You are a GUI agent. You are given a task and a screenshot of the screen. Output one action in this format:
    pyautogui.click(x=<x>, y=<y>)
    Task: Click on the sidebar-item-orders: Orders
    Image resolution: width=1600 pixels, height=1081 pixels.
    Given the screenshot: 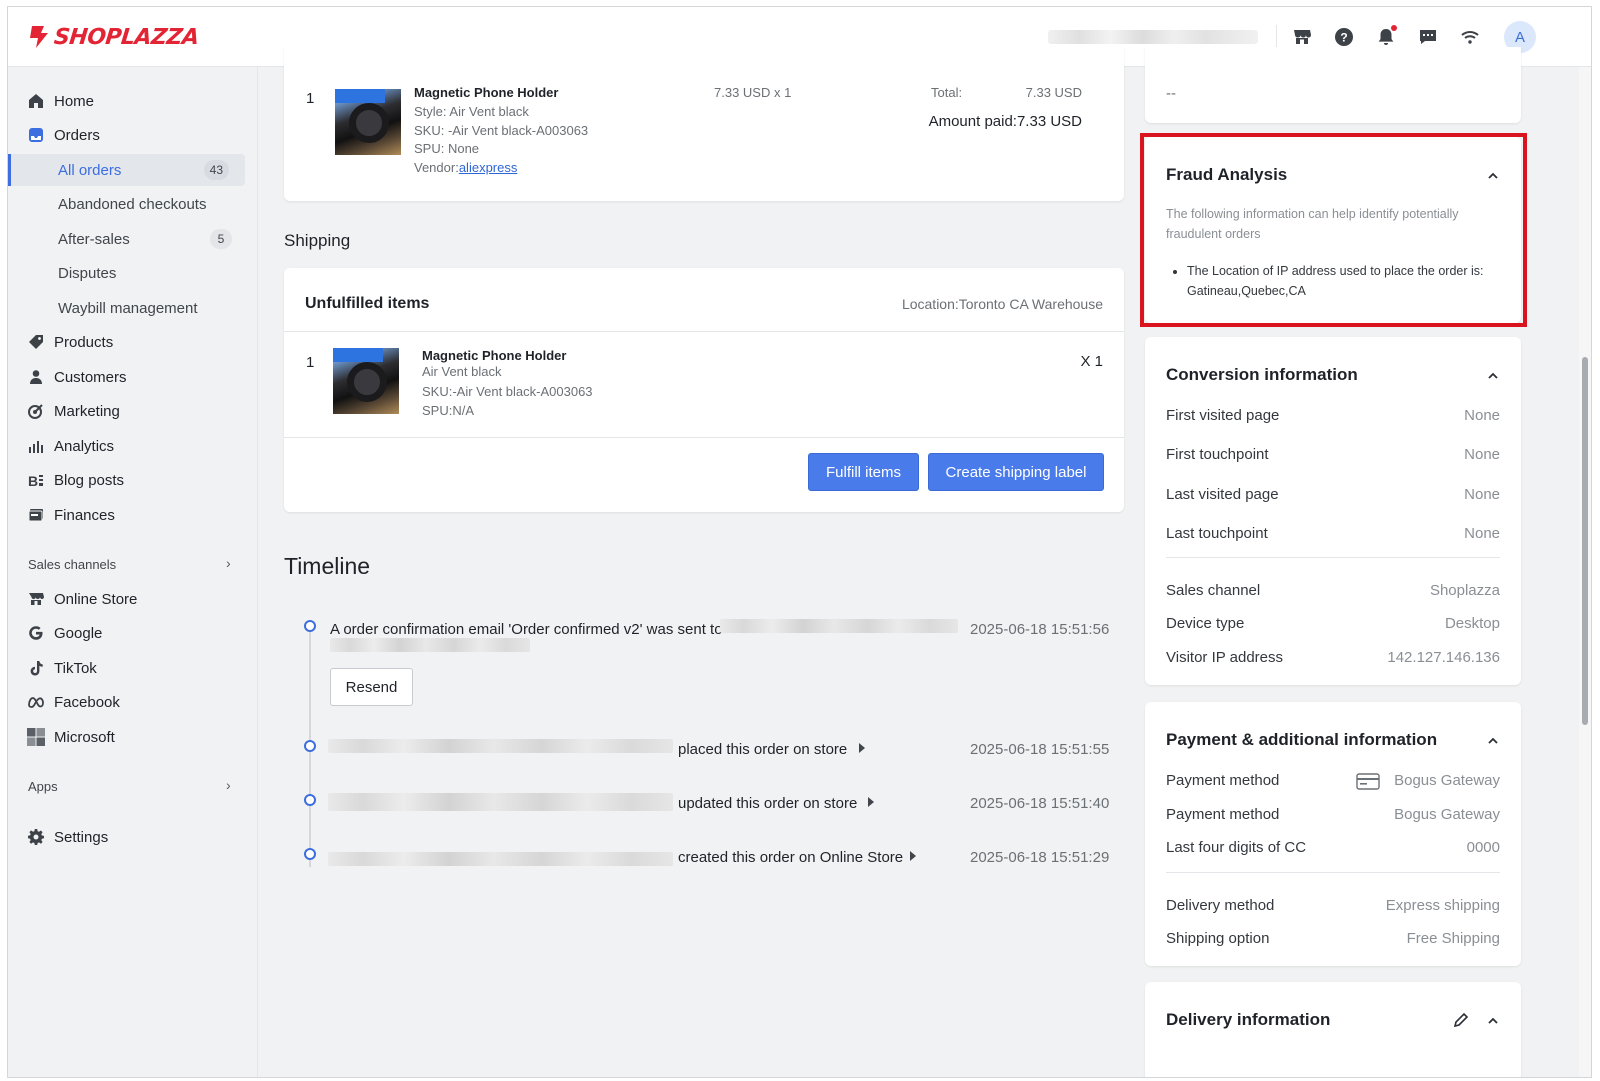 What is the action you would take?
    pyautogui.click(x=133, y=135)
    